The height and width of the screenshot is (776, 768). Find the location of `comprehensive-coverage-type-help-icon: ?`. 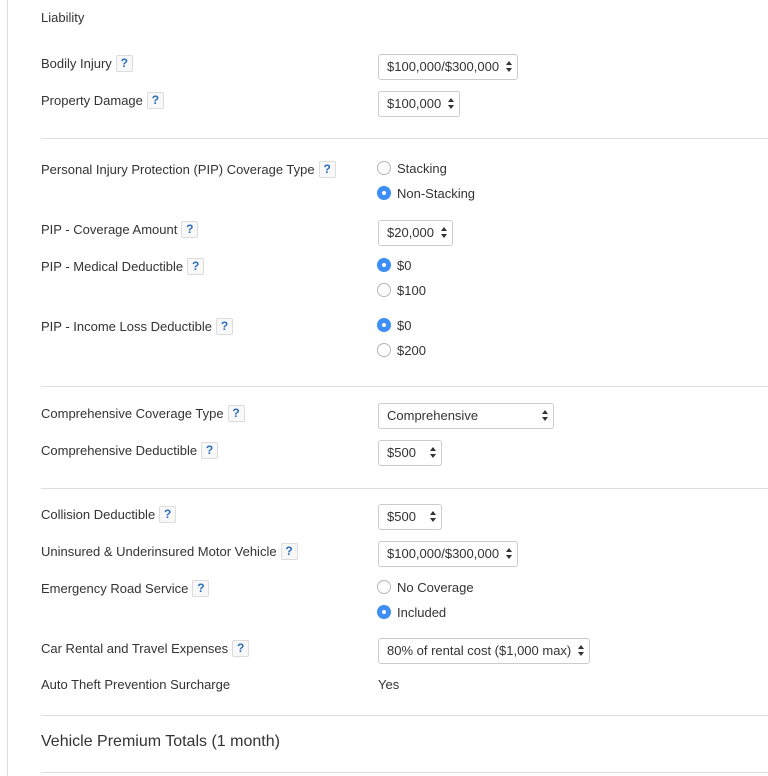

comprehensive-coverage-type-help-icon: ? is located at coordinates (236, 413).